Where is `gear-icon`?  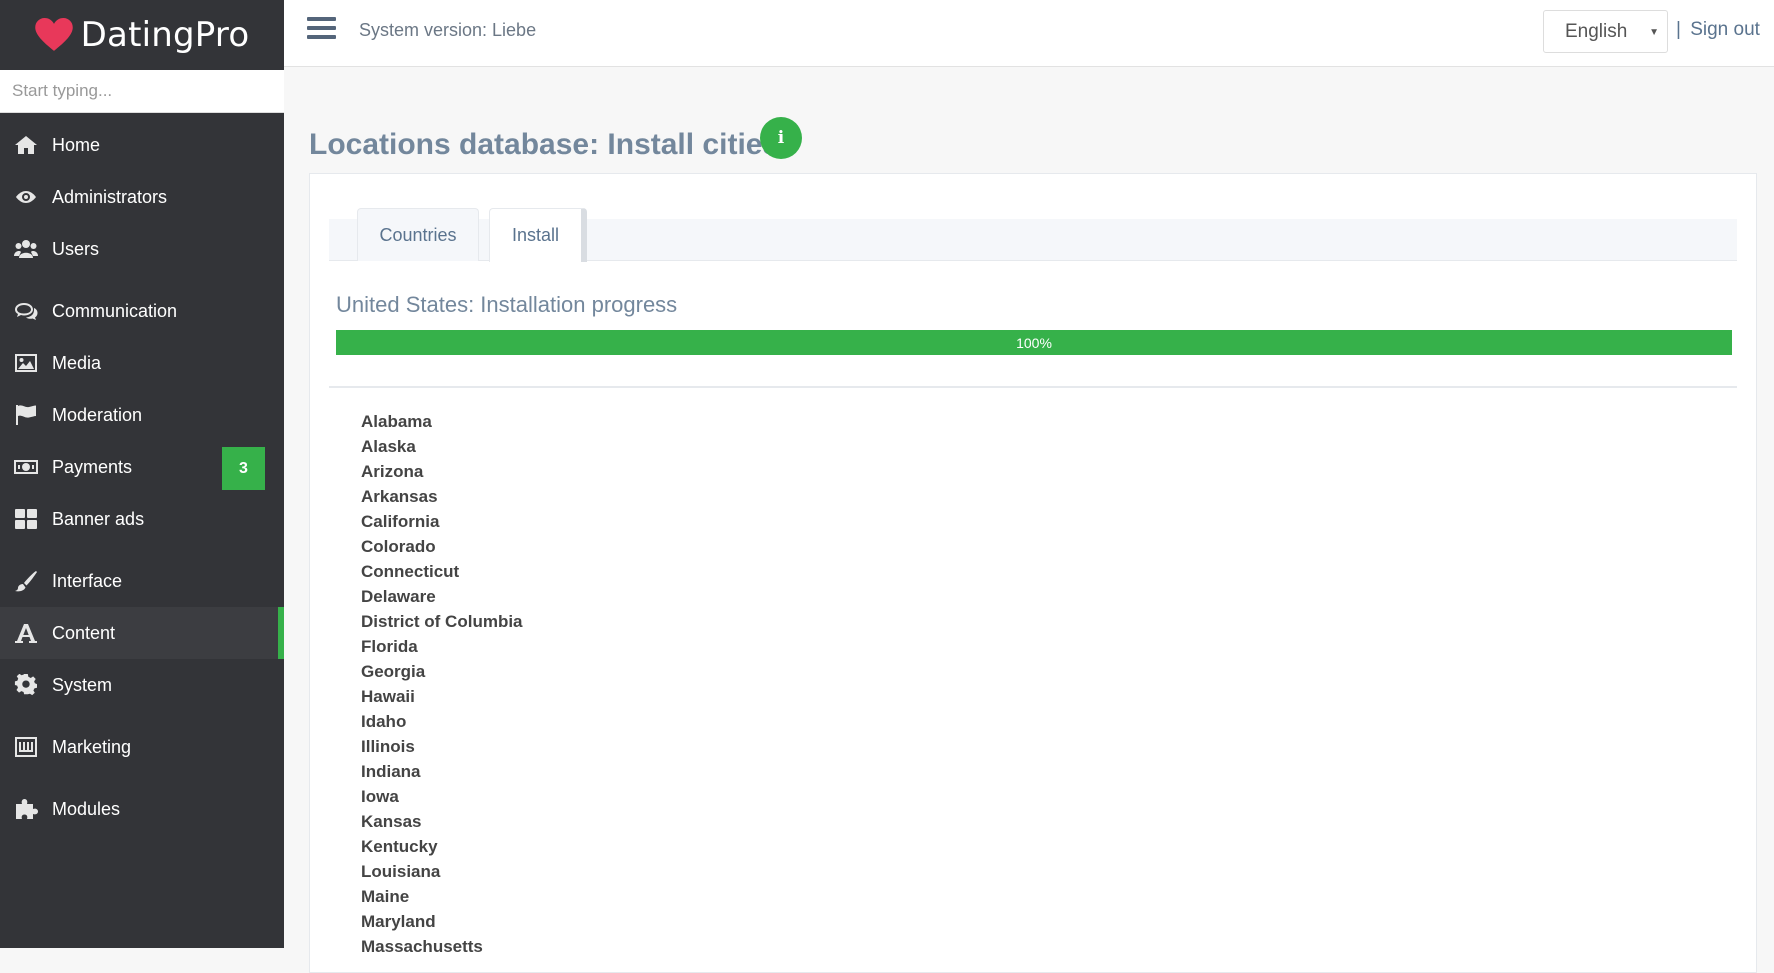
gear-icon is located at coordinates (26, 685).